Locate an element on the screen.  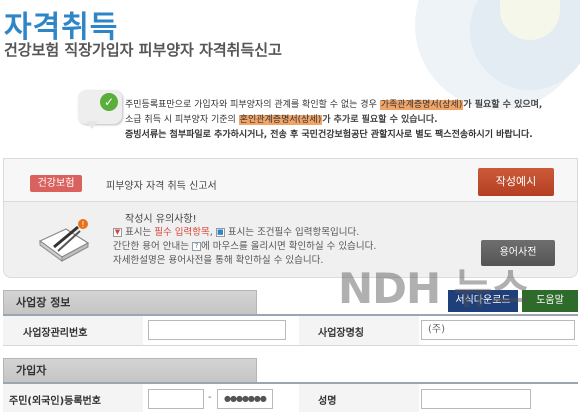
speech-bubble-tail is located at coordinates (92, 125).